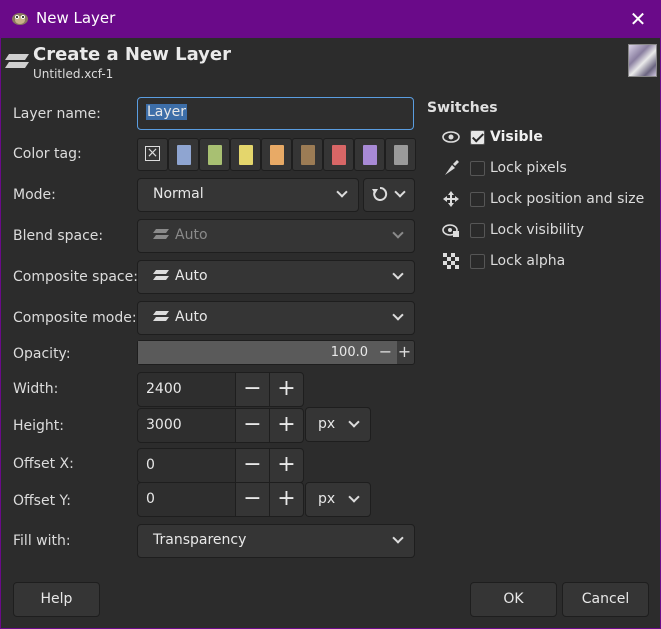 The height and width of the screenshot is (629, 661). Describe the element at coordinates (451, 199) in the screenshot. I see `move-icon` at that location.